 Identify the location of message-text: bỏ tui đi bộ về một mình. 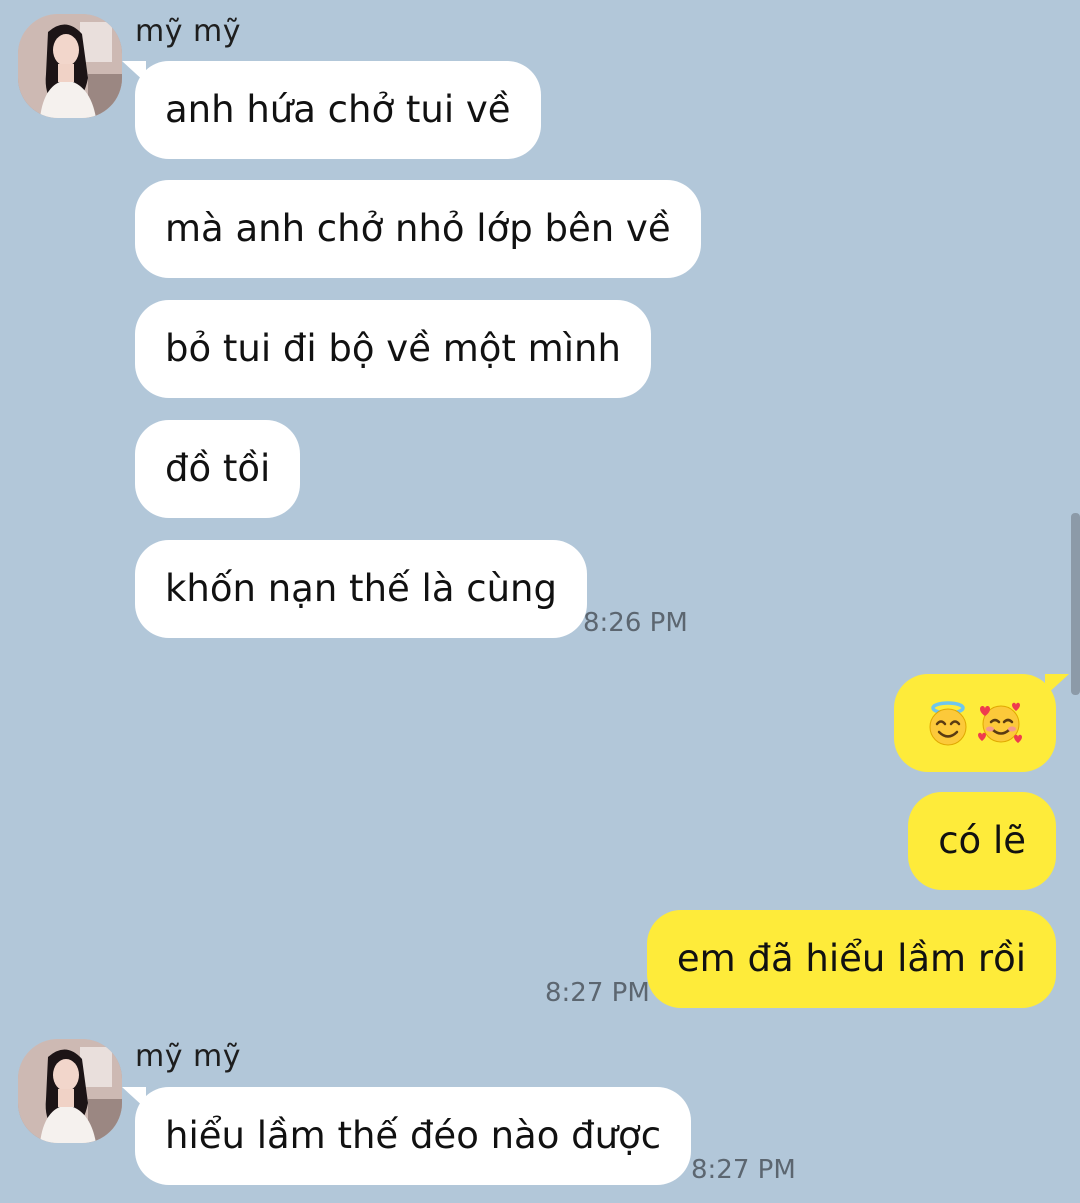
(393, 348).